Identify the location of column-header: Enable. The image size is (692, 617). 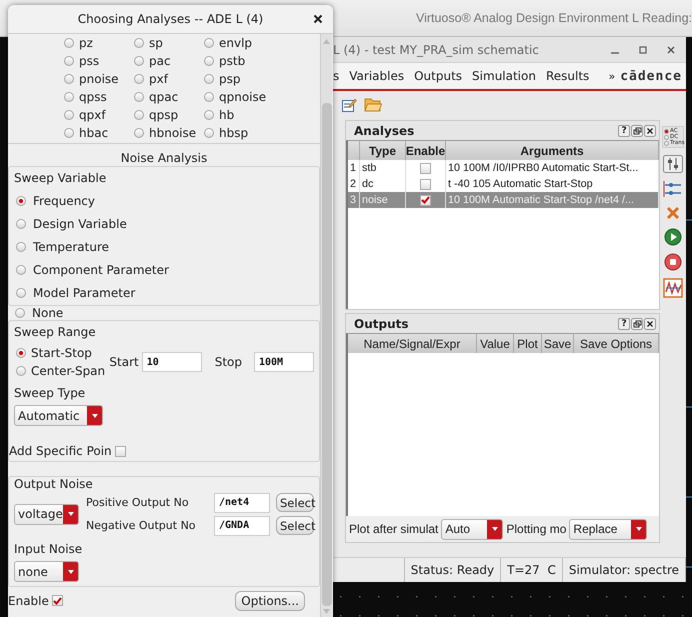
(426, 150).